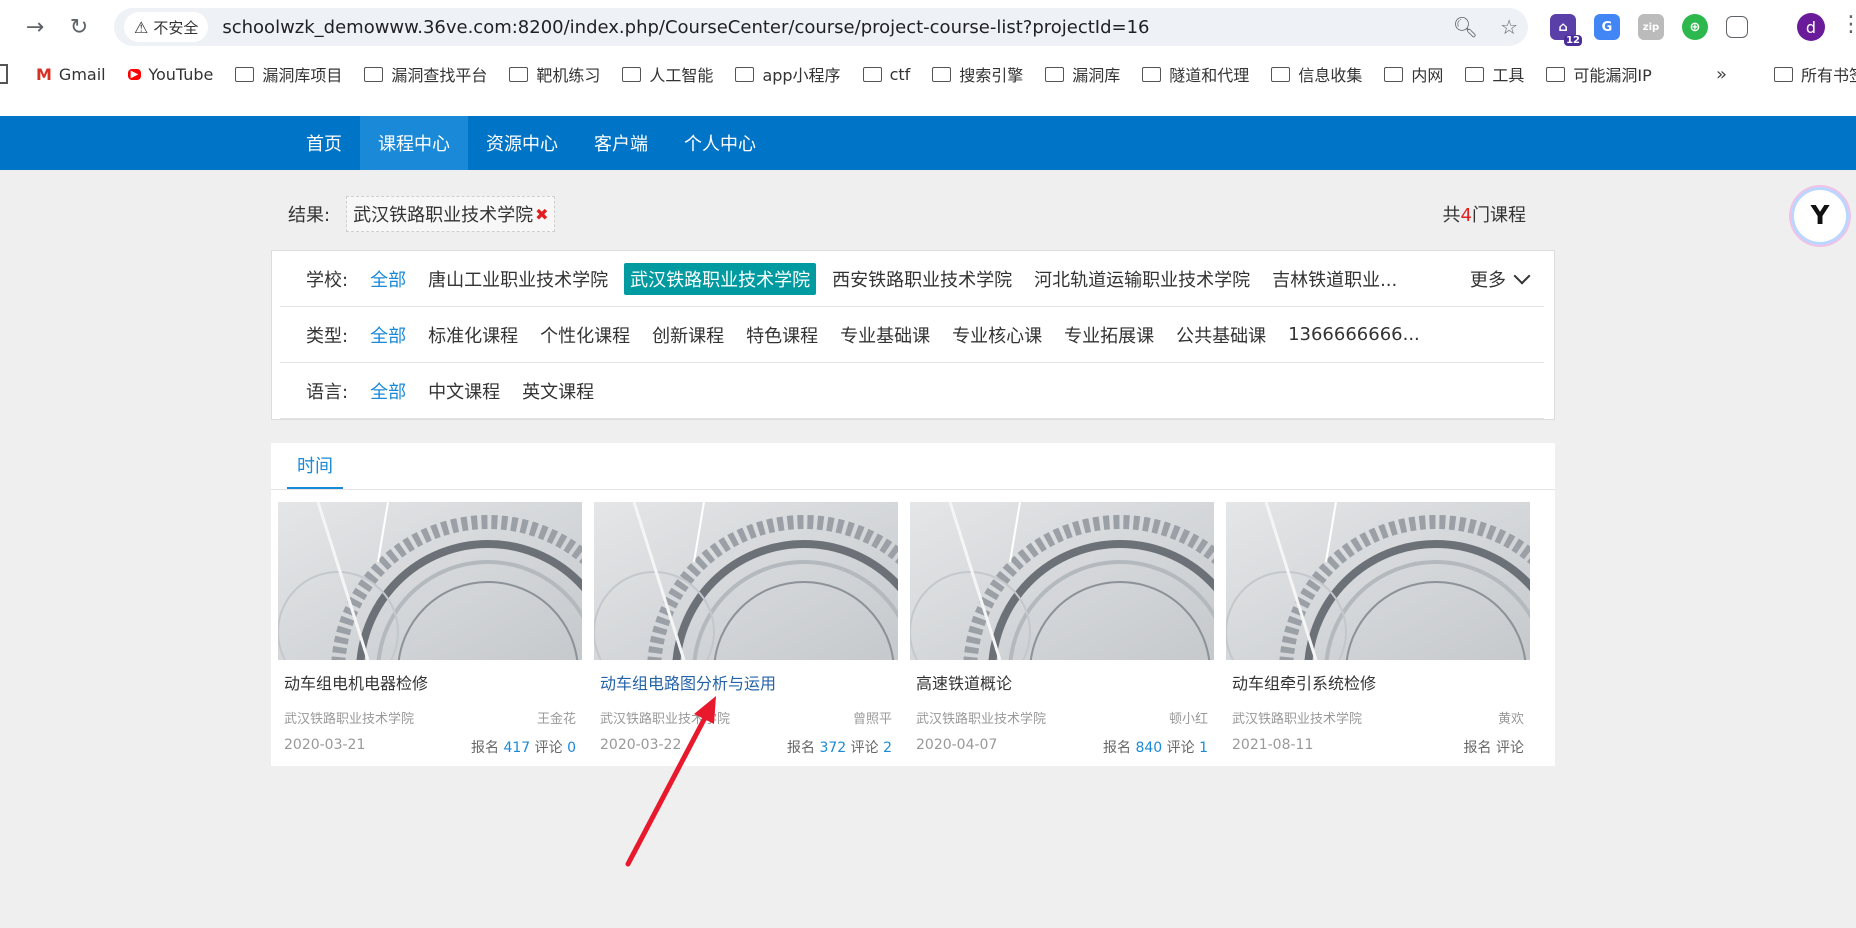  Describe the element at coordinates (541, 214) in the screenshot. I see `close-icon: ✖` at that location.